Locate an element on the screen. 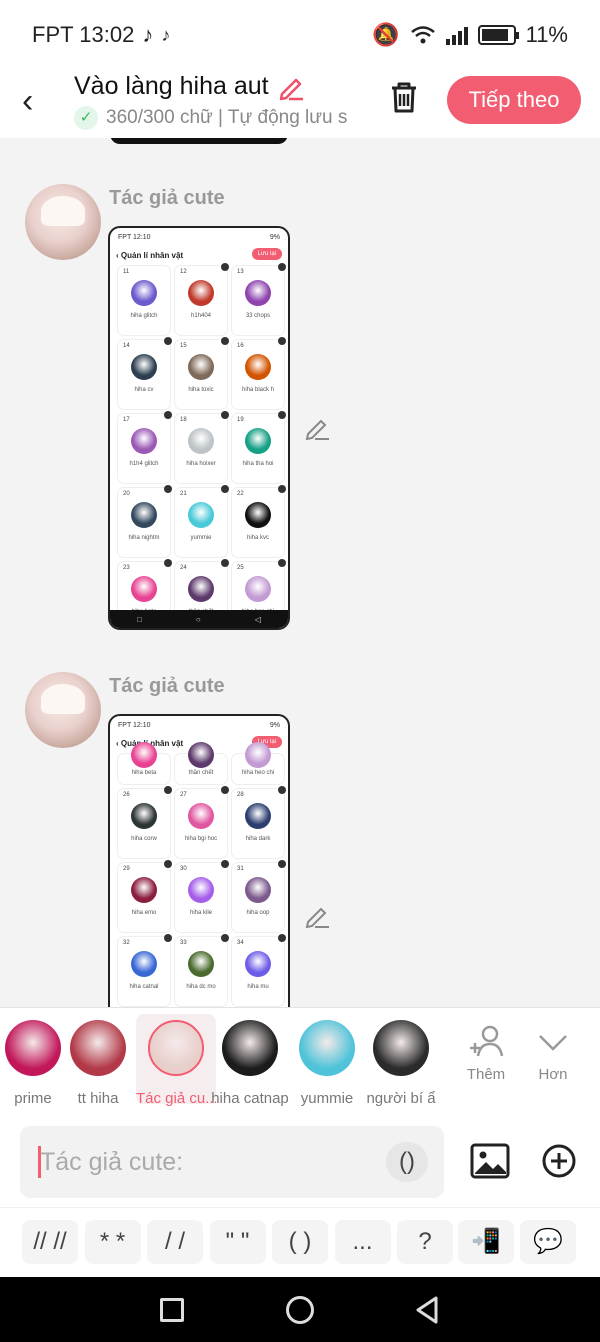  card-name: hiha glitch is located at coordinates (144, 316).